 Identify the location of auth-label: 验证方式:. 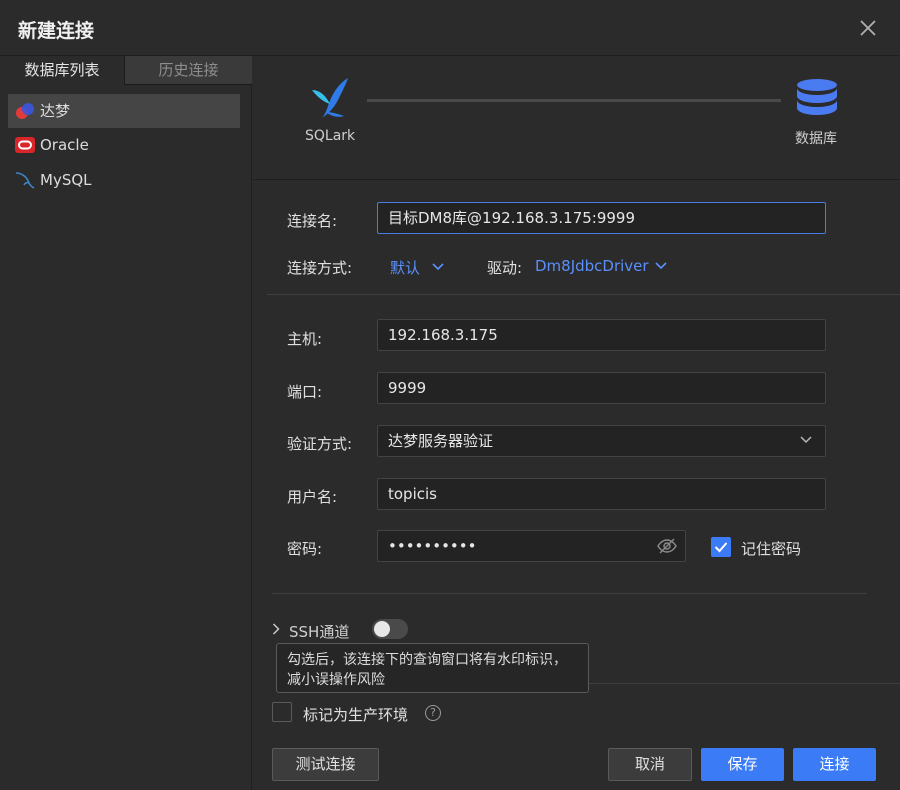
(320, 444).